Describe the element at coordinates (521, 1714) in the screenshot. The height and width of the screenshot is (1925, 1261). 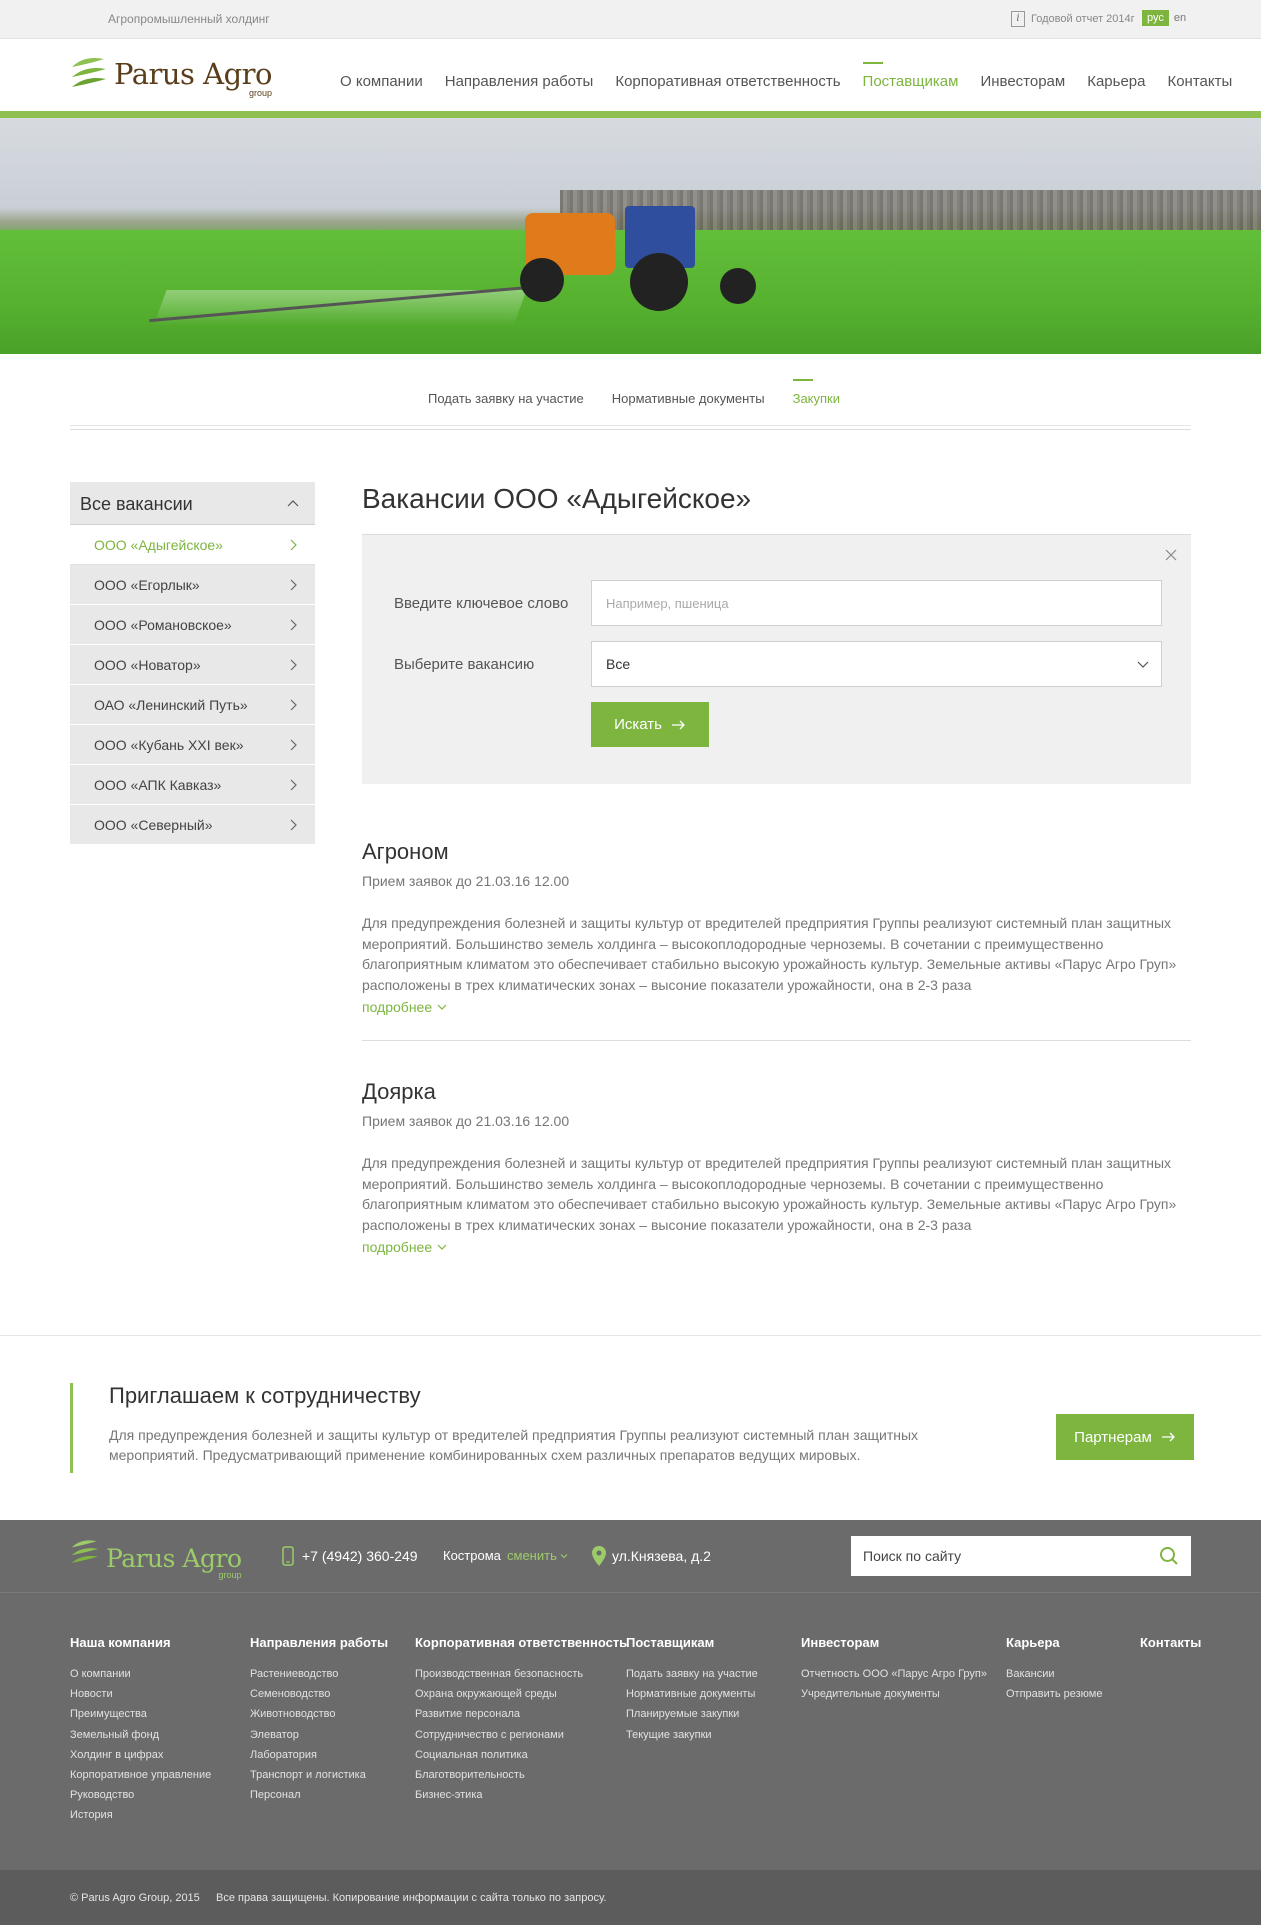
I see `footer-link: Развитие персонала` at that location.